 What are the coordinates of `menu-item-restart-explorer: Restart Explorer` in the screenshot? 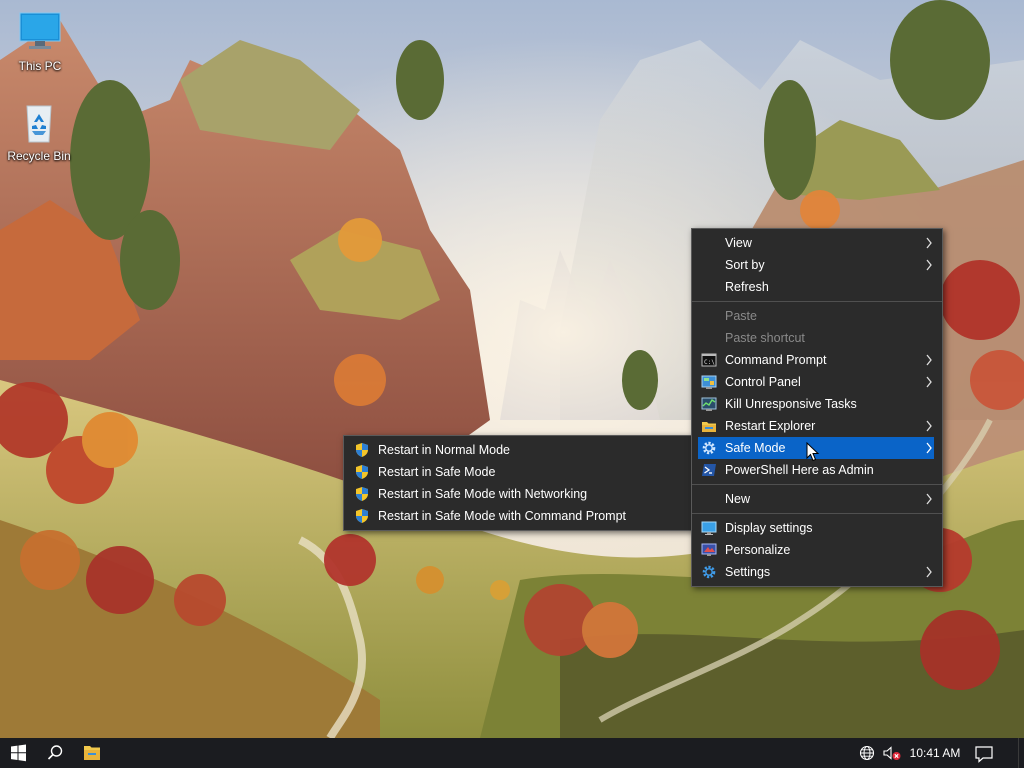 It's located at (817, 426).